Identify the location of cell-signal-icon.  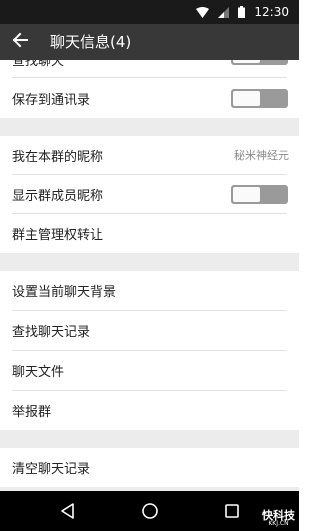
(224, 12).